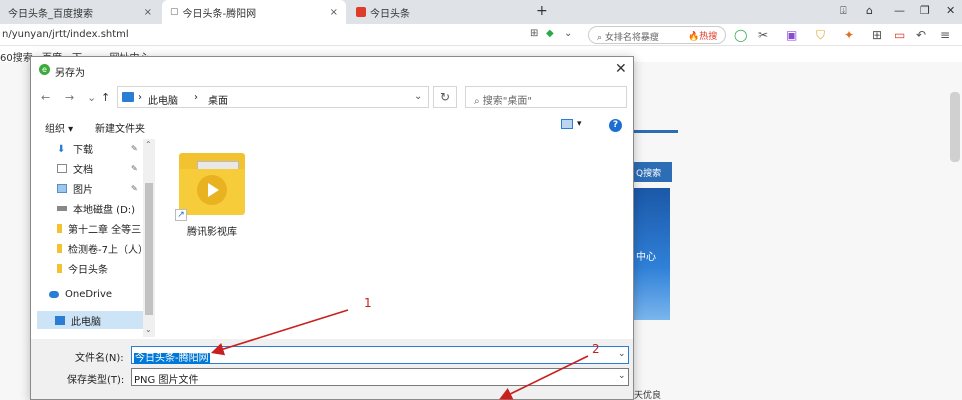 The width and height of the screenshot is (962, 400). Describe the element at coordinates (843, 11) in the screenshot. I see `download-icon: ⍗` at that location.